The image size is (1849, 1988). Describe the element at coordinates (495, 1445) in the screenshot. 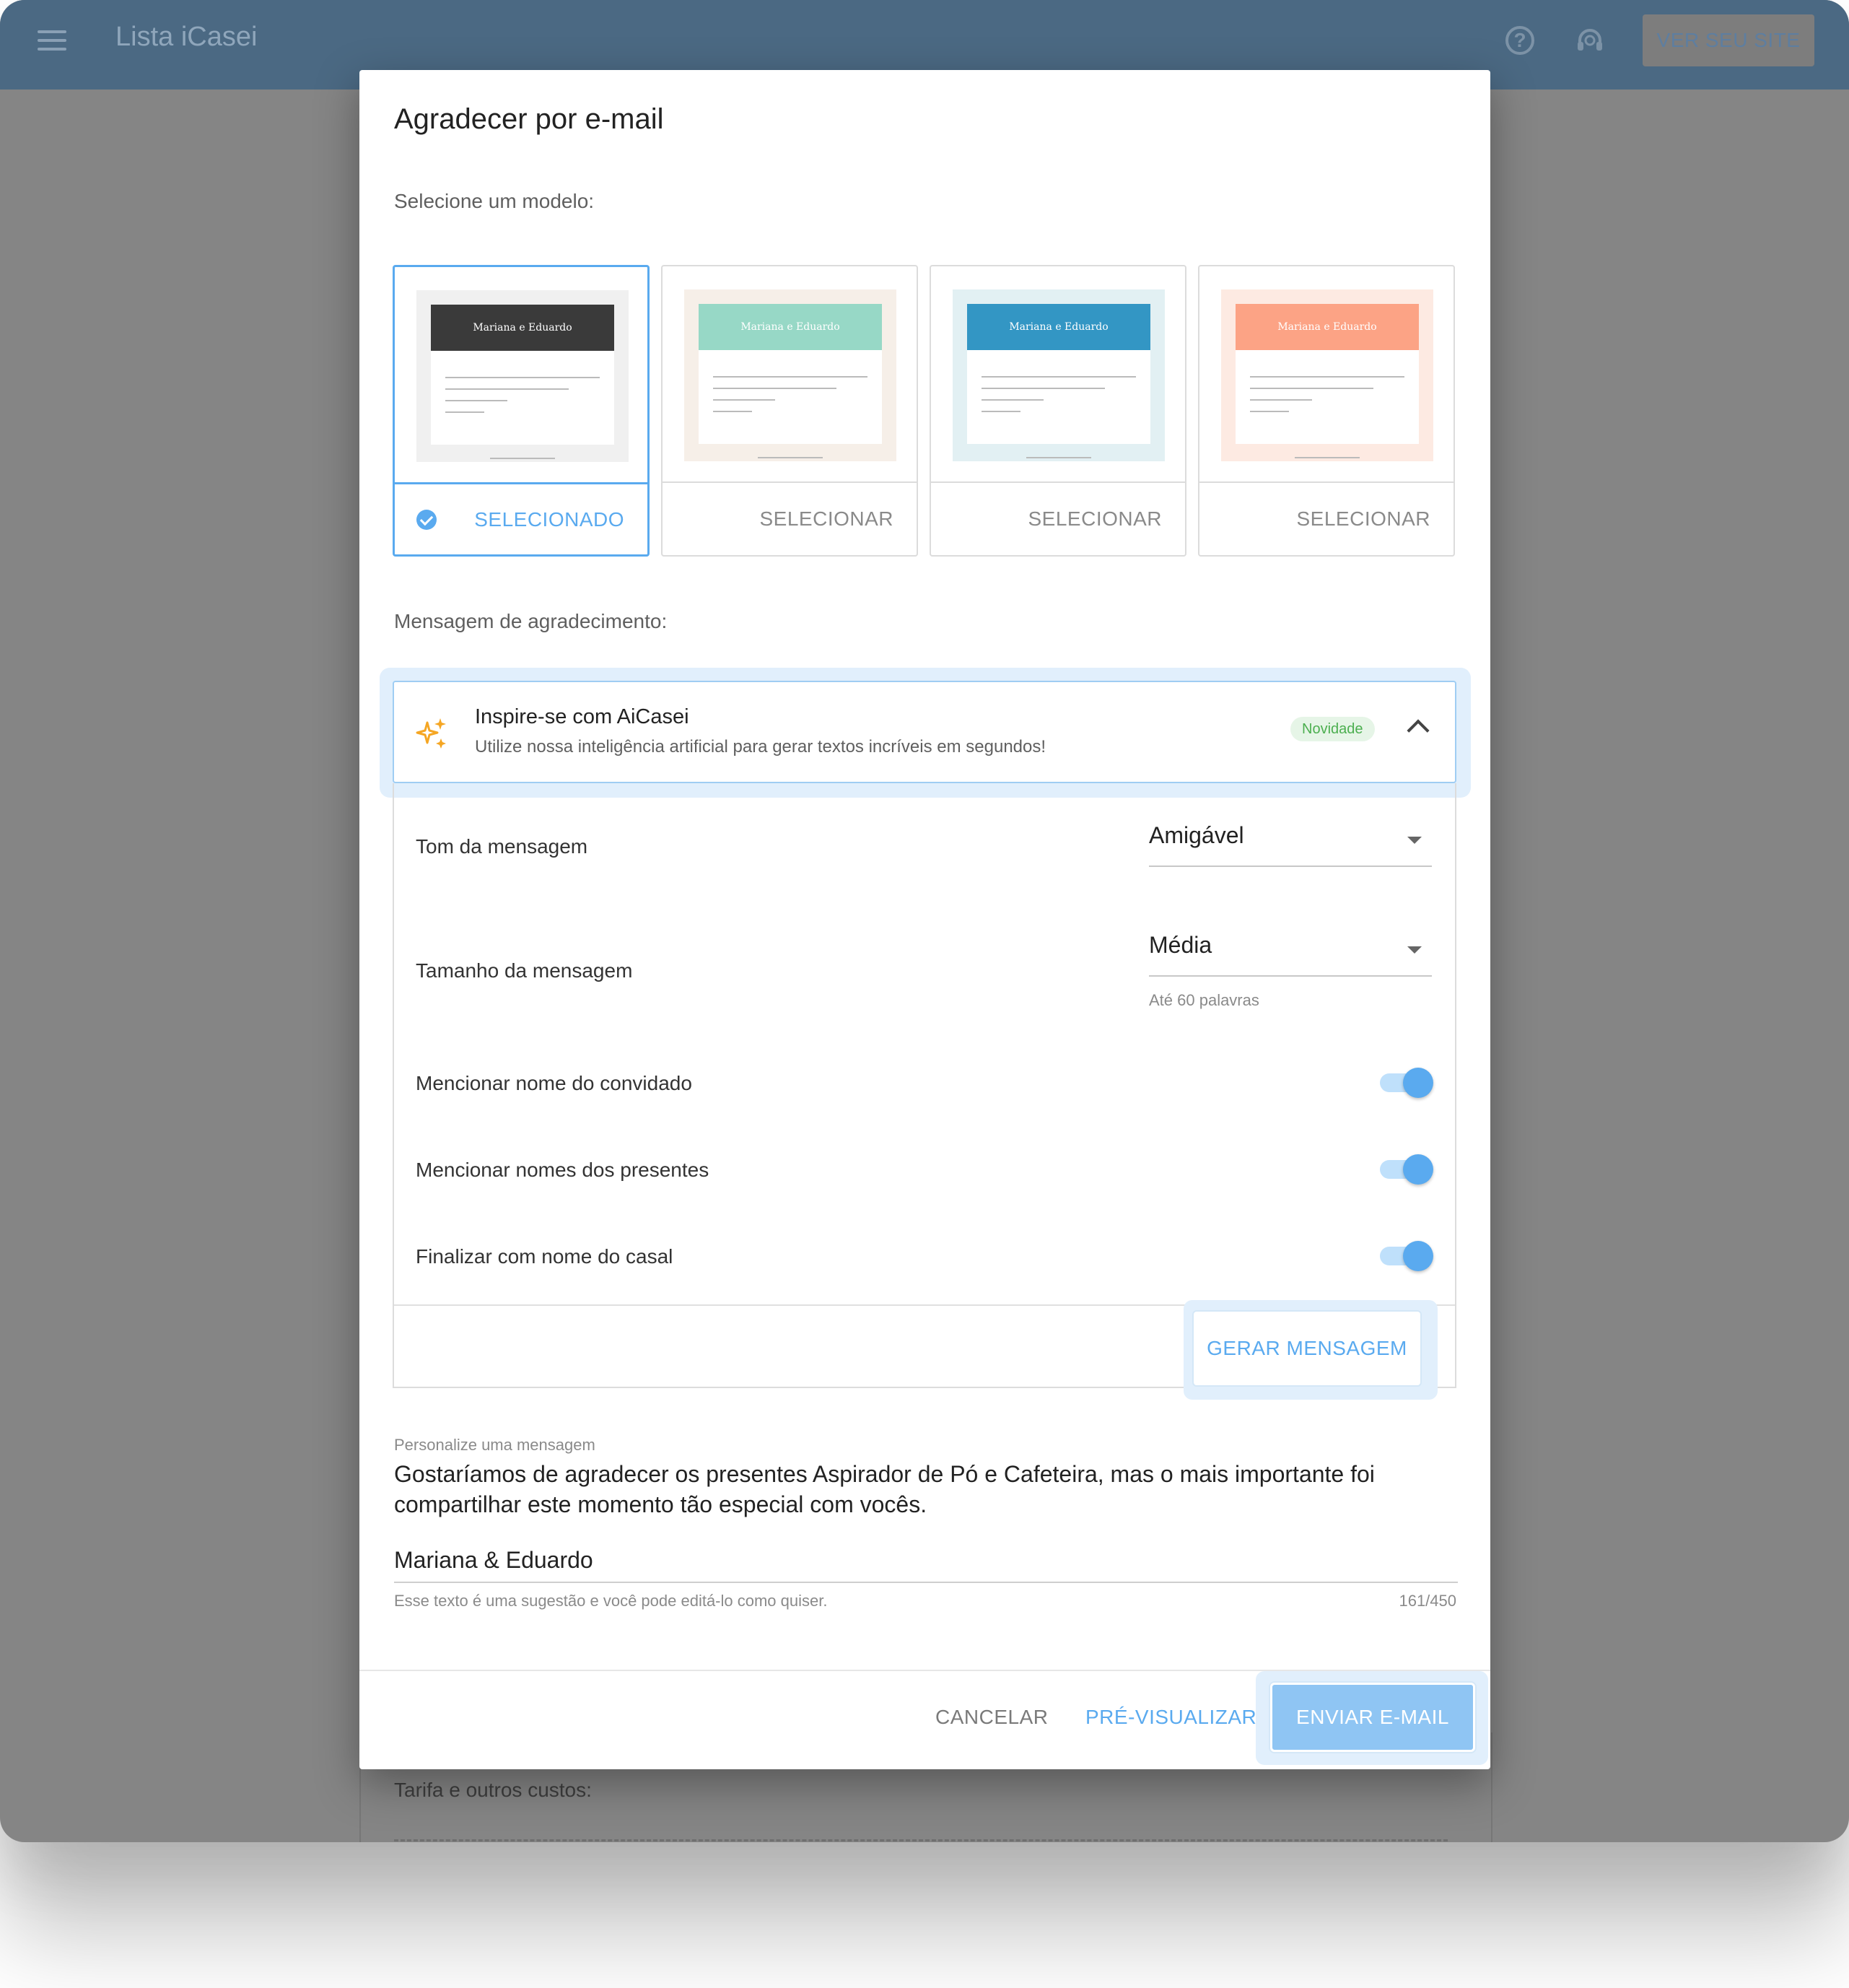

I see `message-field-label: Personalize uma mensagem` at that location.